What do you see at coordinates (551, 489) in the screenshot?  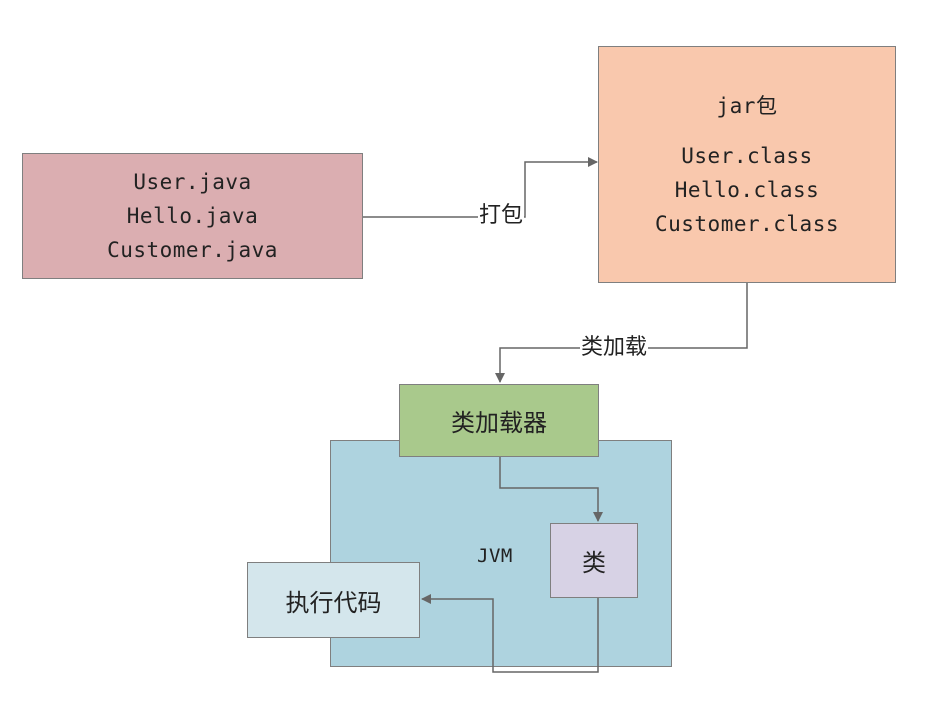 I see `loader-to-class-connector` at bounding box center [551, 489].